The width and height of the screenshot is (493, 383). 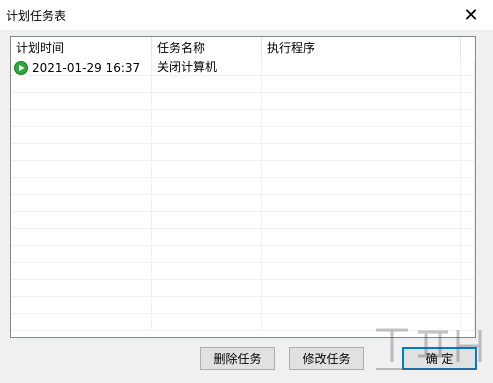 I want to click on delete-task-button: 删除任务, so click(x=237, y=358).